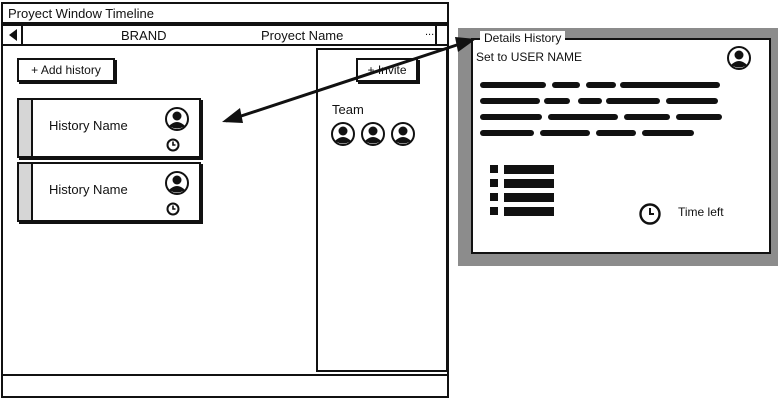 This screenshot has width=778, height=400. Describe the element at coordinates (348, 109) in the screenshot. I see `team-label: Team` at that location.